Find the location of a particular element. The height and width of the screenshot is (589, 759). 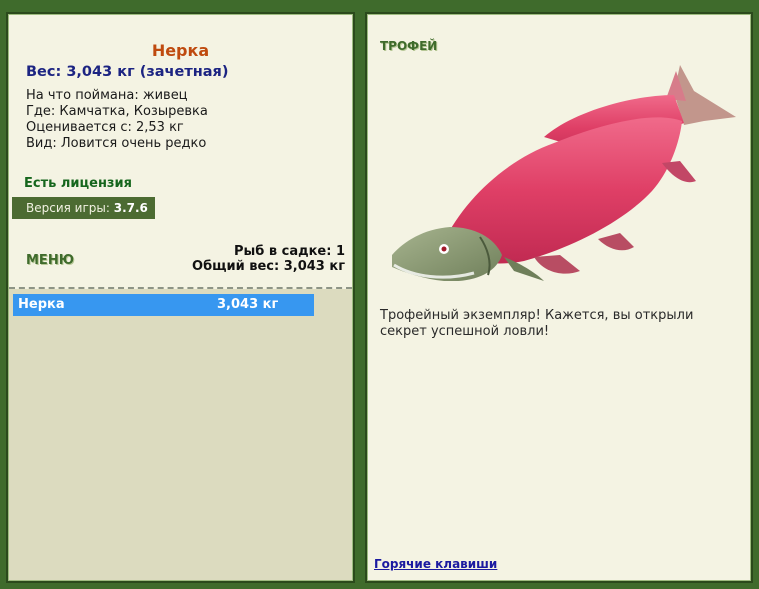

version-label: Версия игры: is located at coordinates (70, 208).